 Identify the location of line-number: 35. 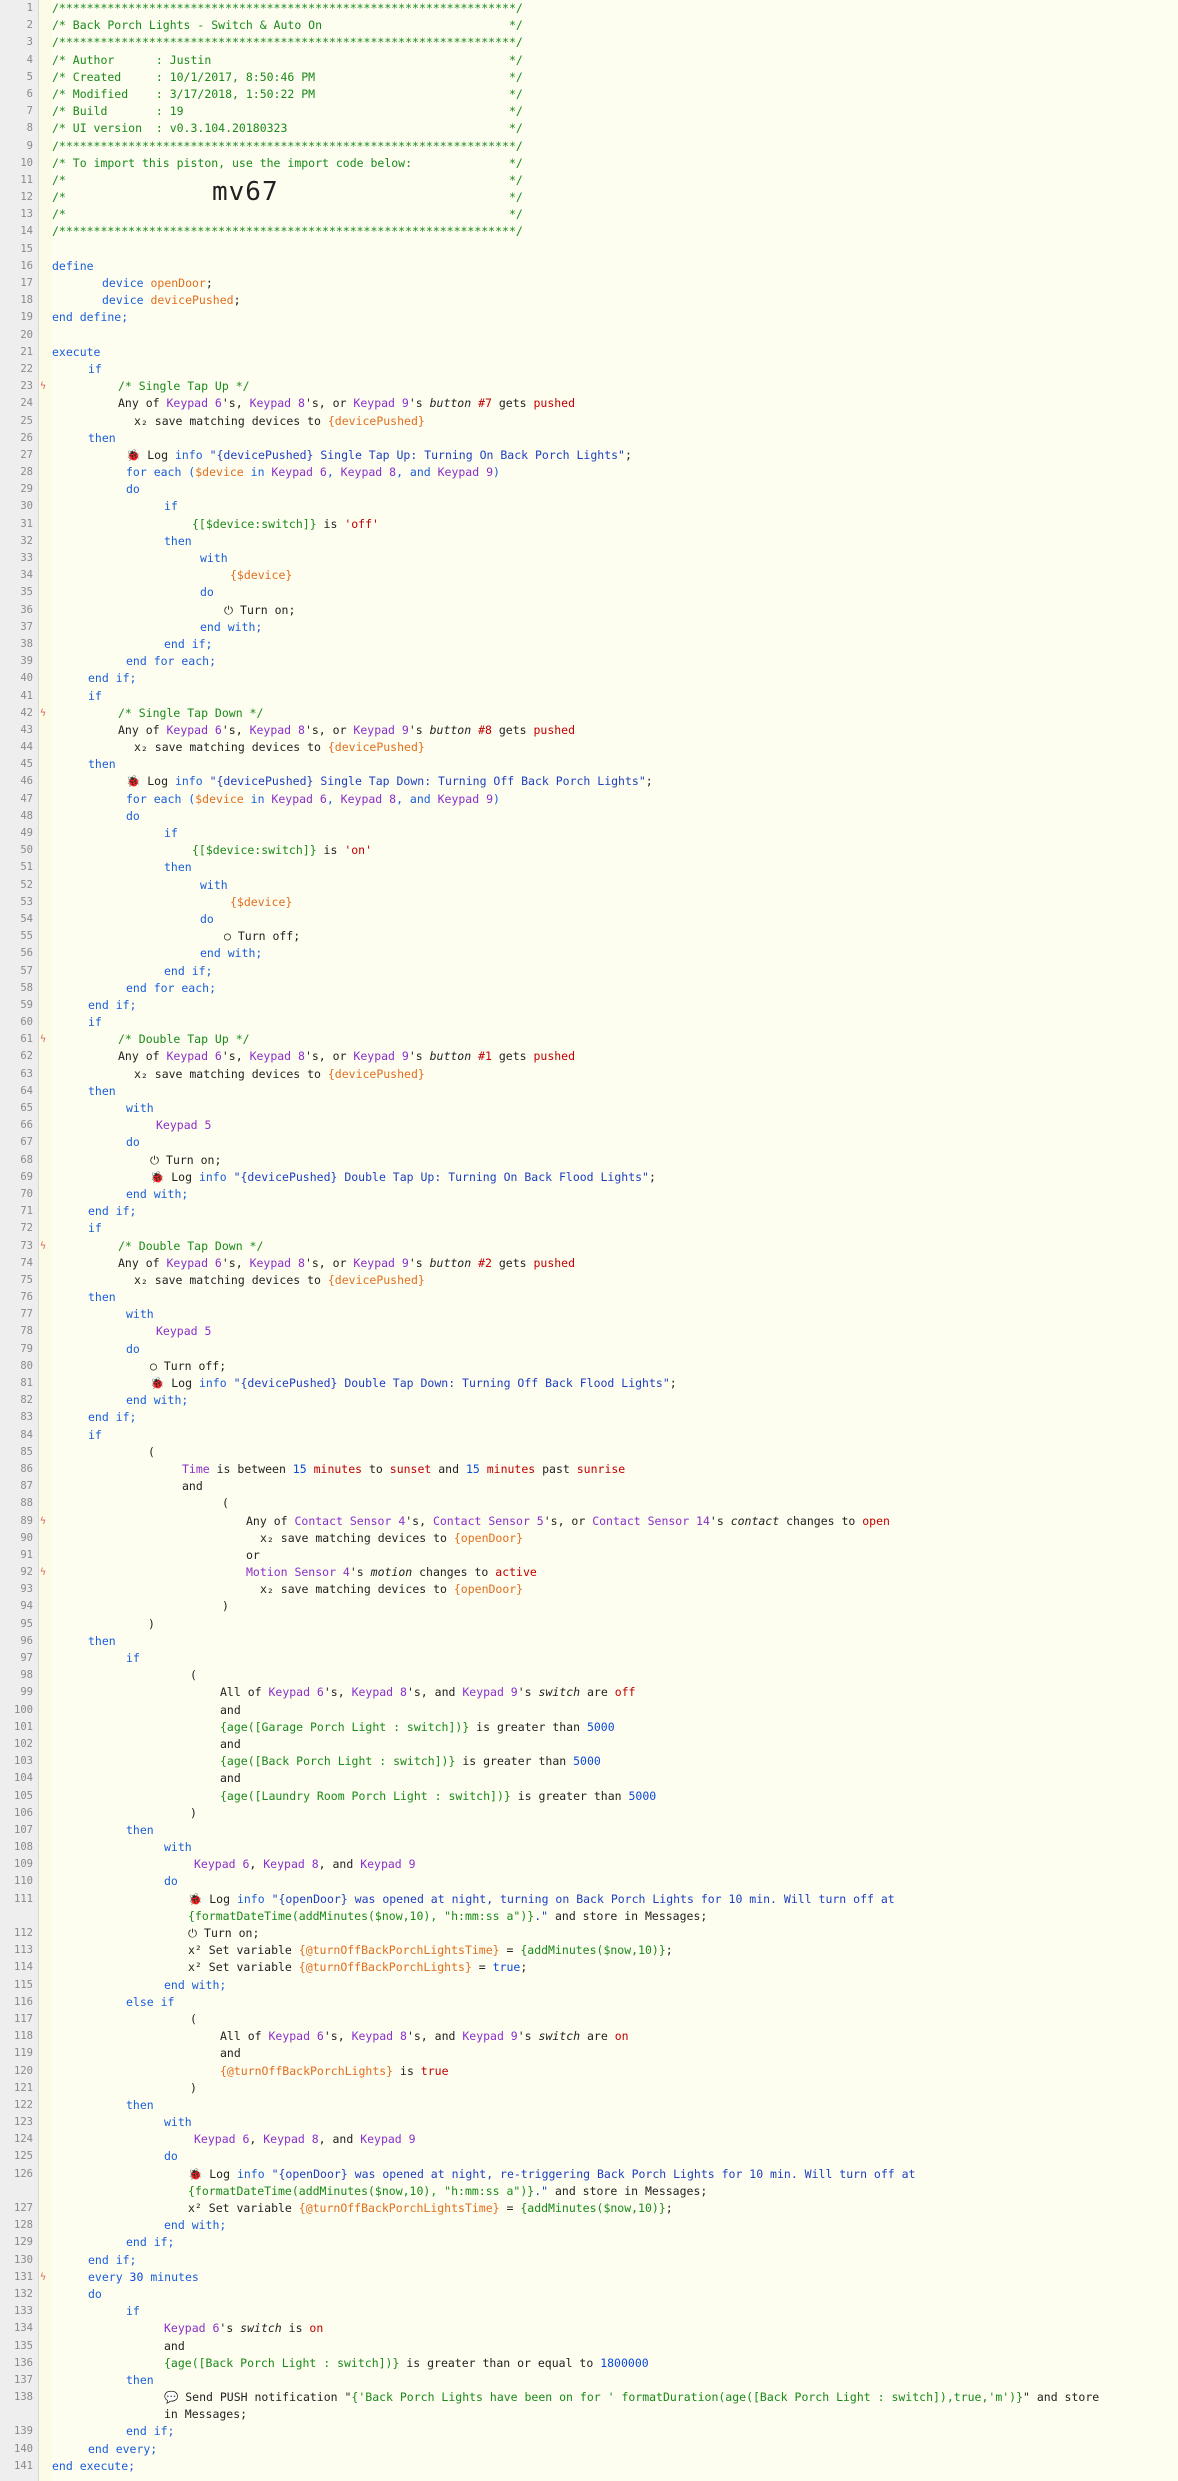
(26, 592).